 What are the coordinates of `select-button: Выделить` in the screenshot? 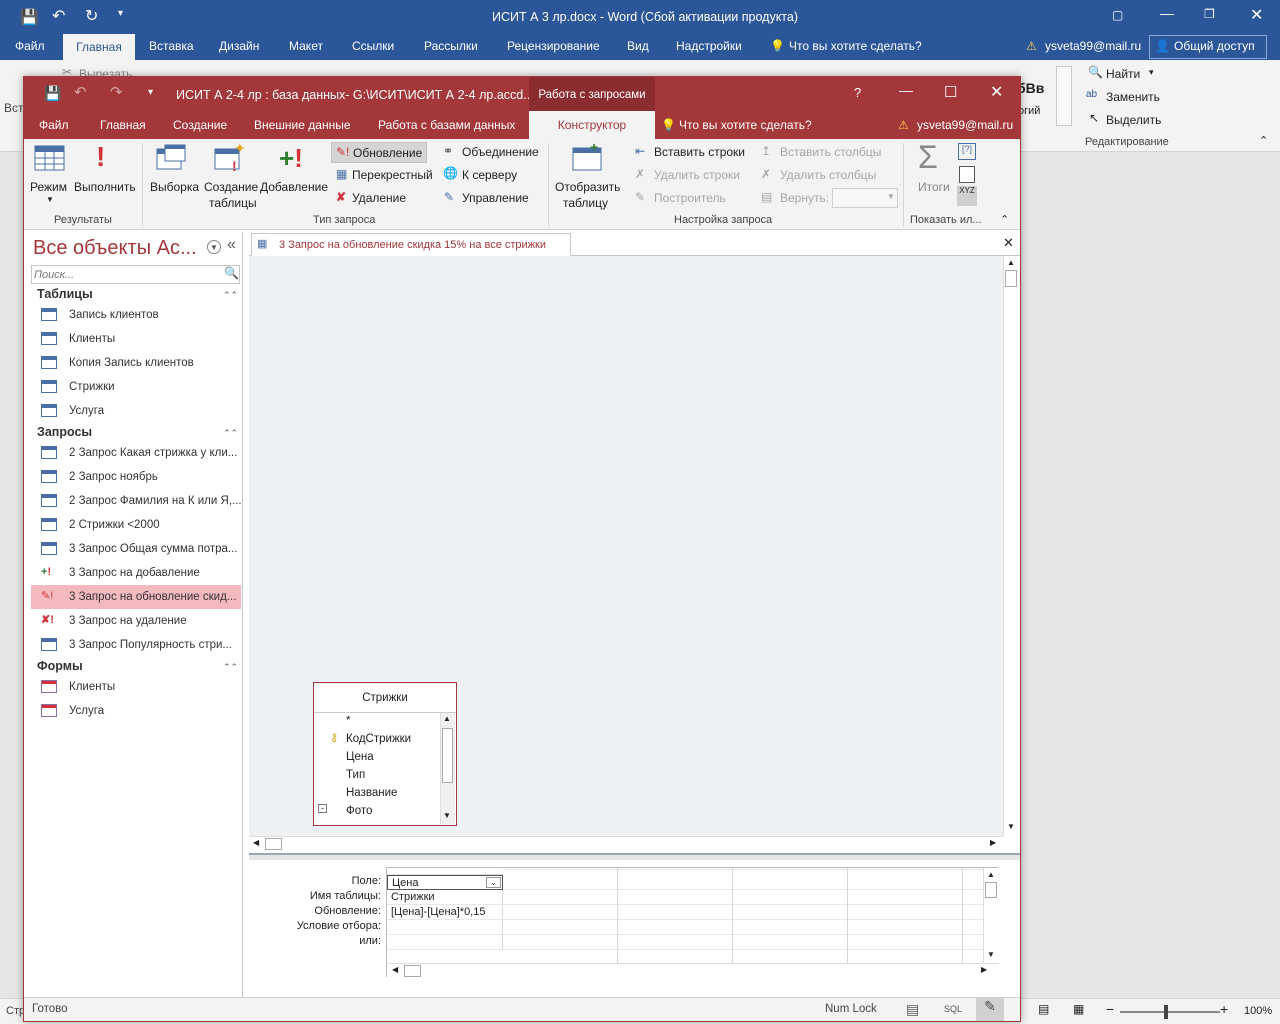 It's located at (1133, 120).